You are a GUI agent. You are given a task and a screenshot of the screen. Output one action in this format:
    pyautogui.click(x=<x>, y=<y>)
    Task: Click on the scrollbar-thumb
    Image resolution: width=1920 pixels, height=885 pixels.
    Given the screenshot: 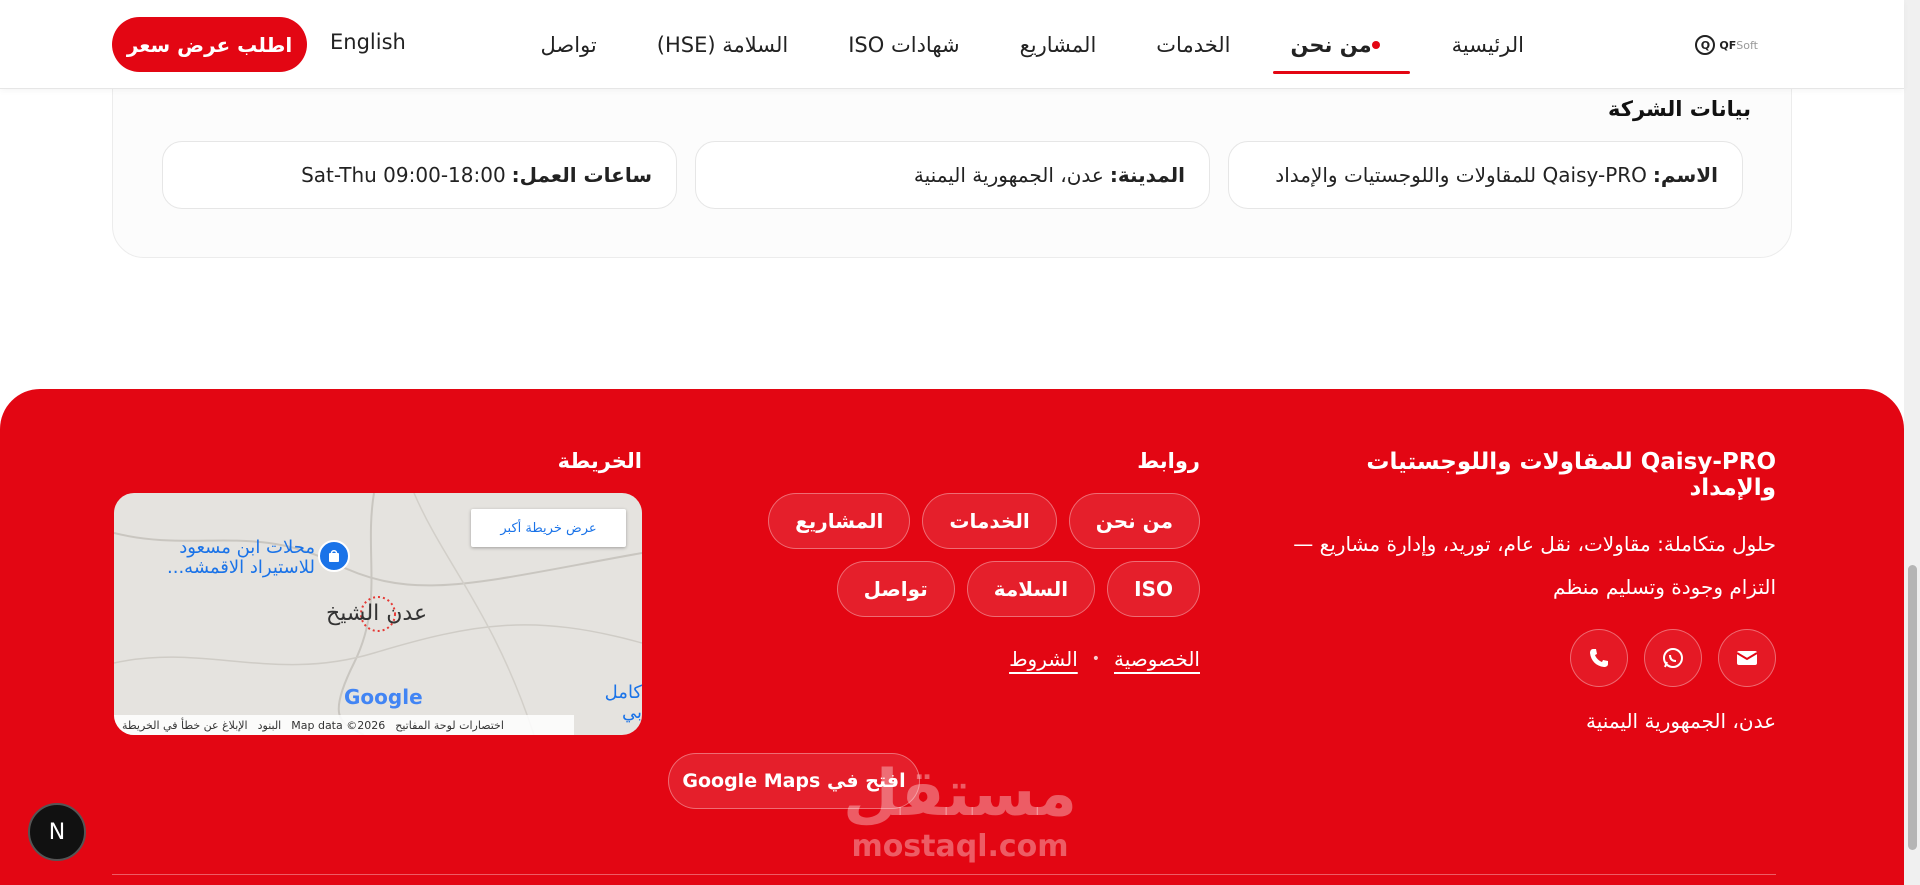 What is the action you would take?
    pyautogui.click(x=1912, y=707)
    